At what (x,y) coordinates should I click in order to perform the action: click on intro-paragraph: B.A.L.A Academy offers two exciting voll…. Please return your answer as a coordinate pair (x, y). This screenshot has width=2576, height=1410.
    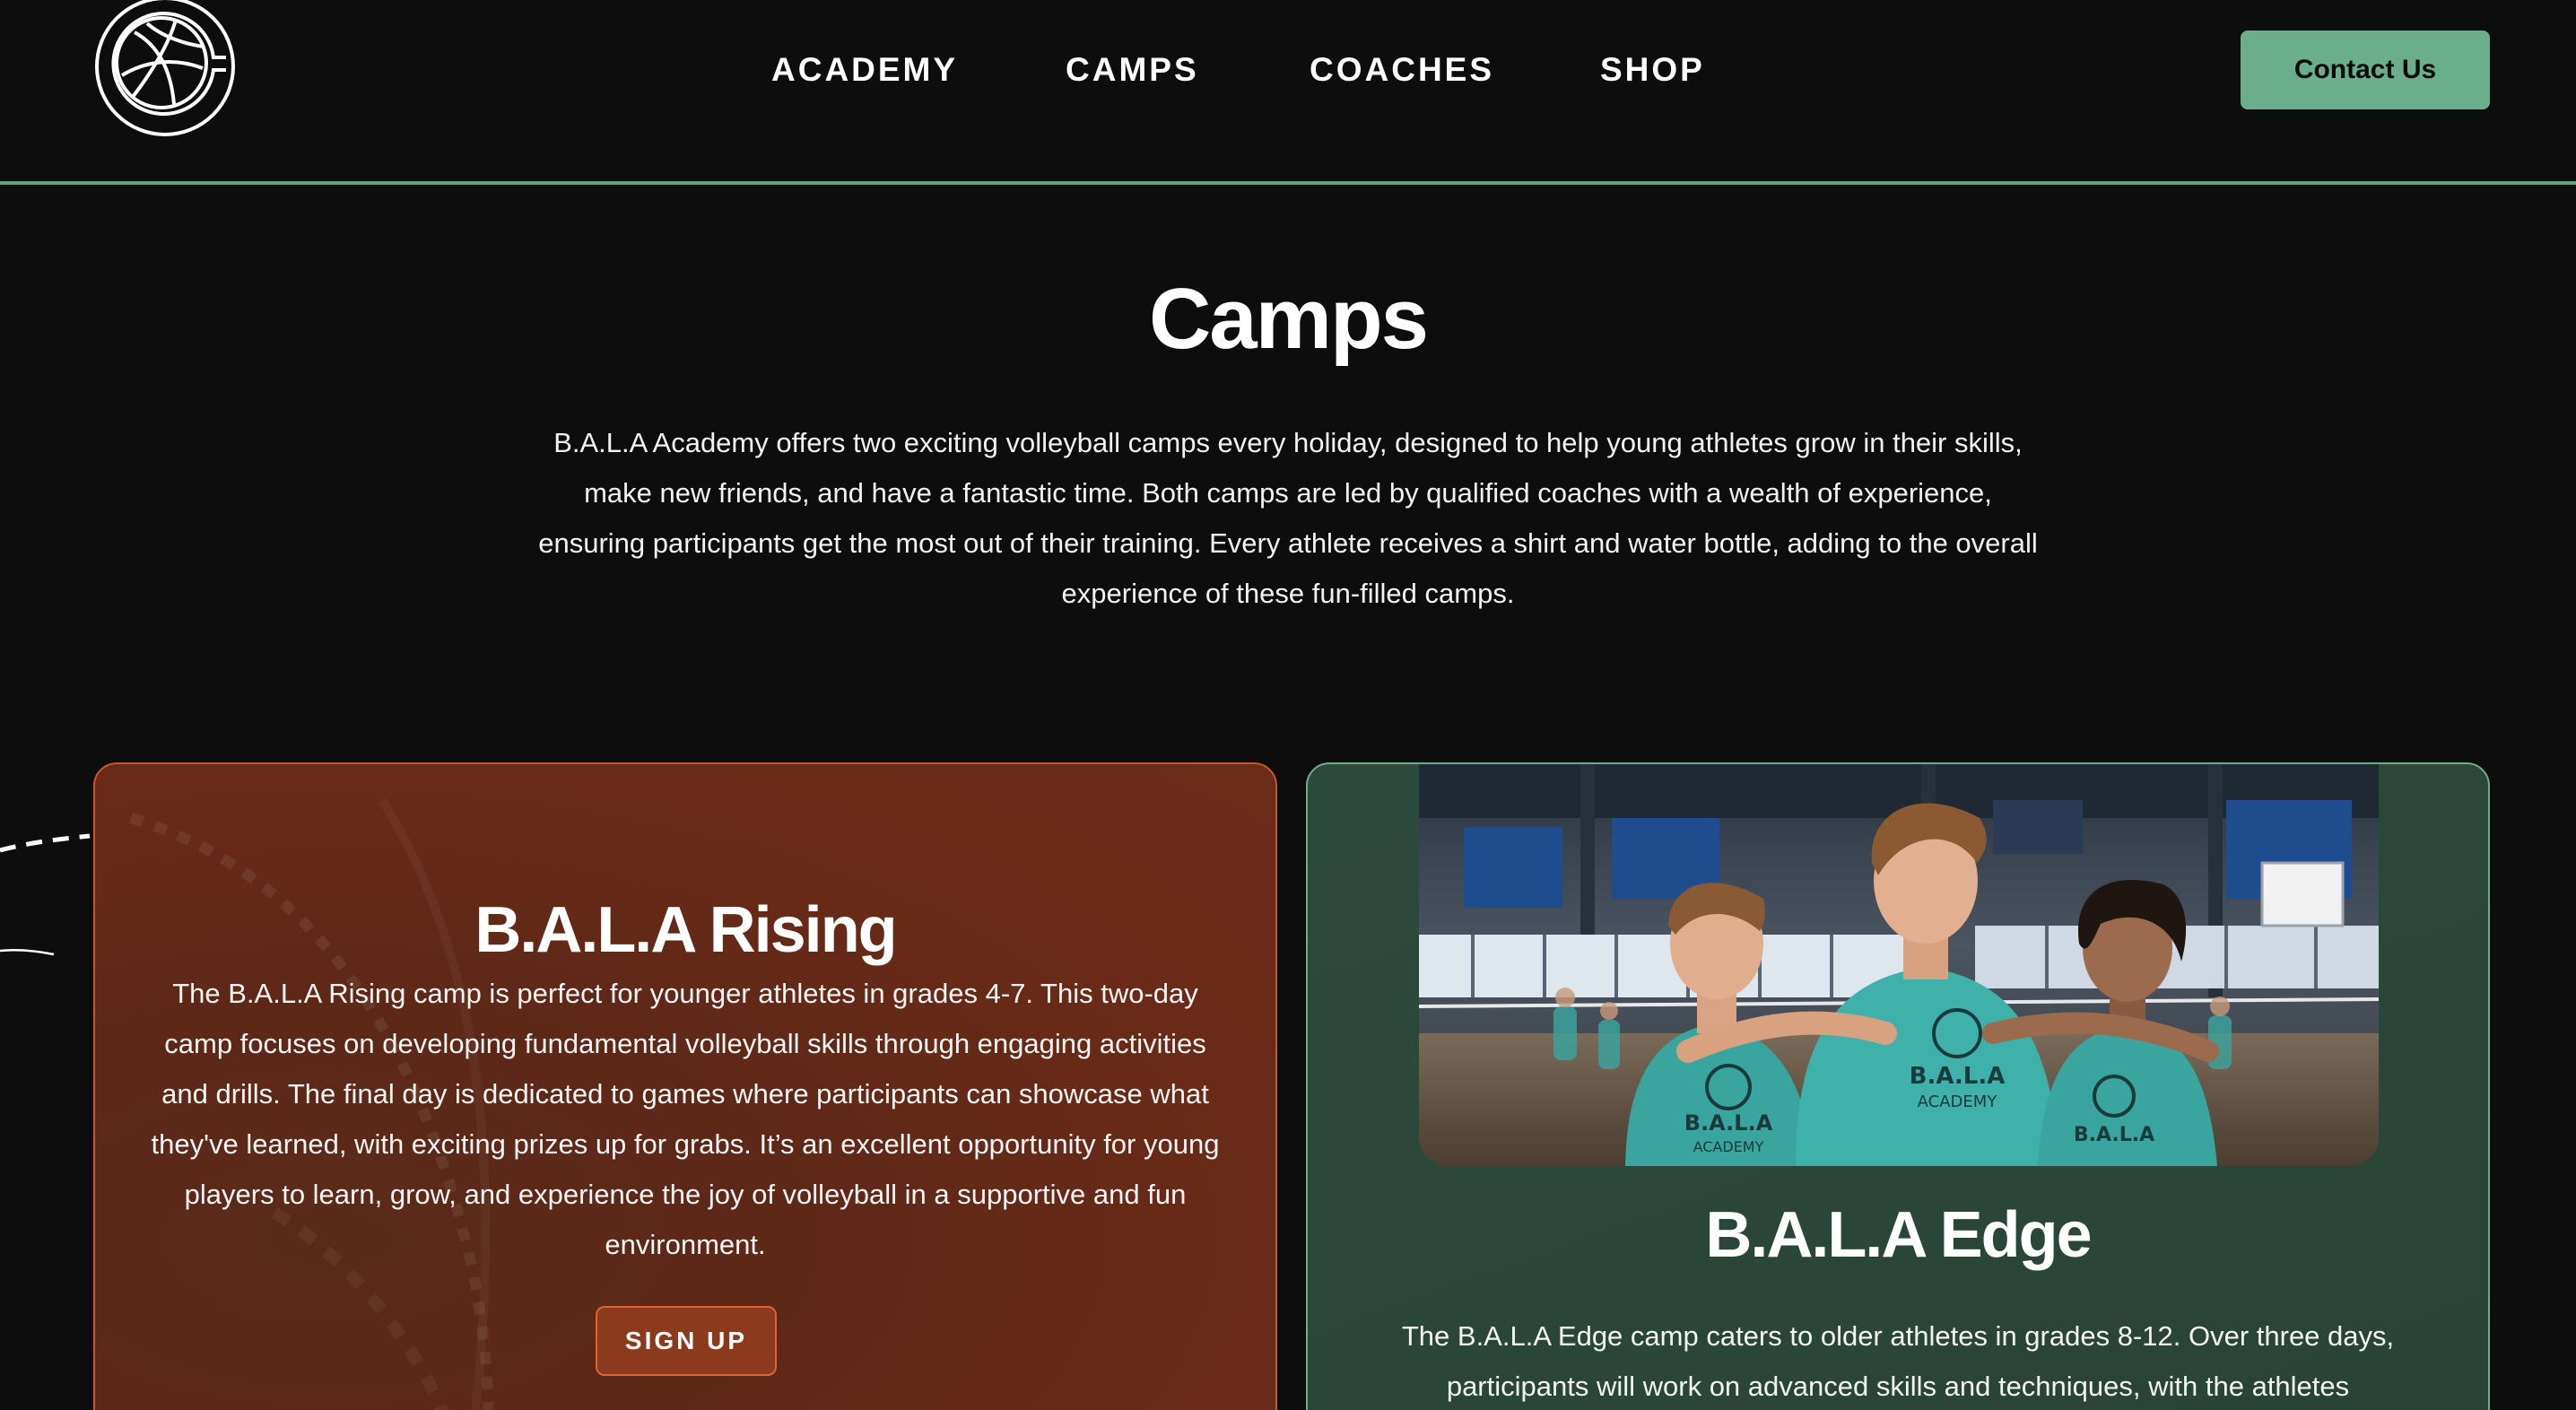
    Looking at the image, I should click on (1288, 518).